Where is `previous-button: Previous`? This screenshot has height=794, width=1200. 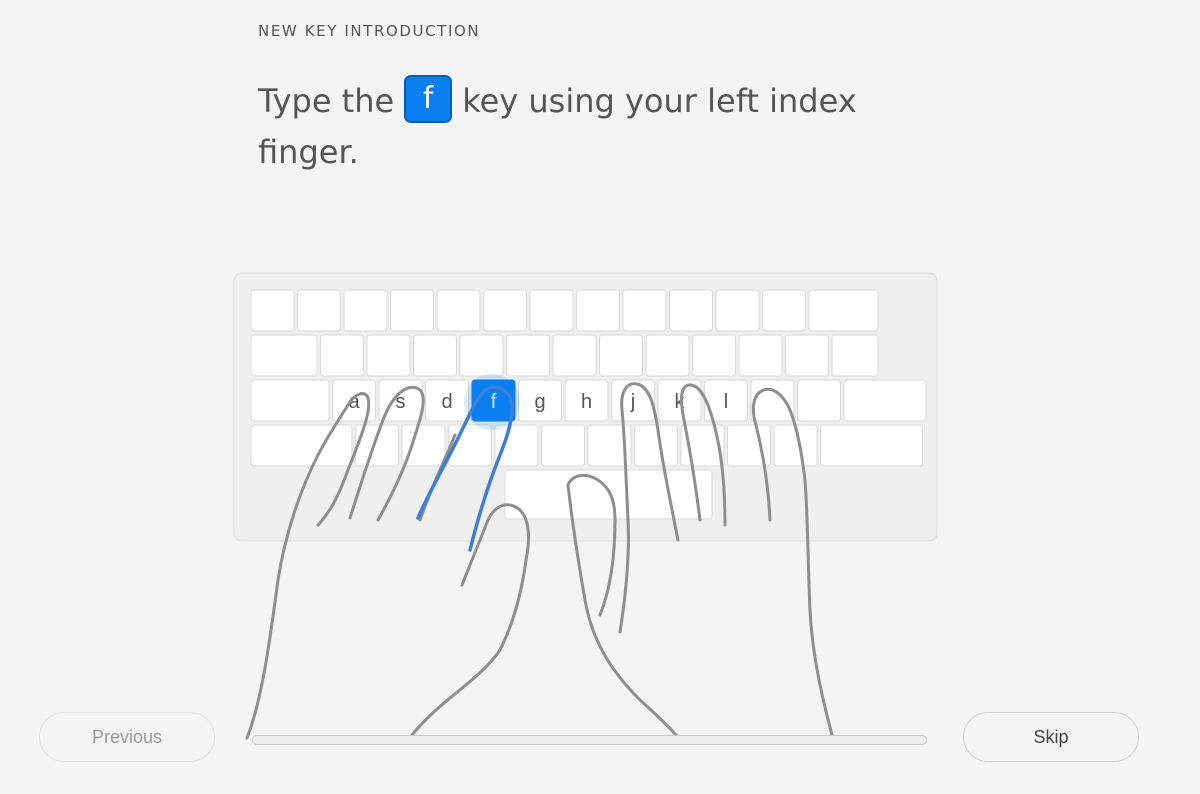
previous-button: Previous is located at coordinates (127, 737).